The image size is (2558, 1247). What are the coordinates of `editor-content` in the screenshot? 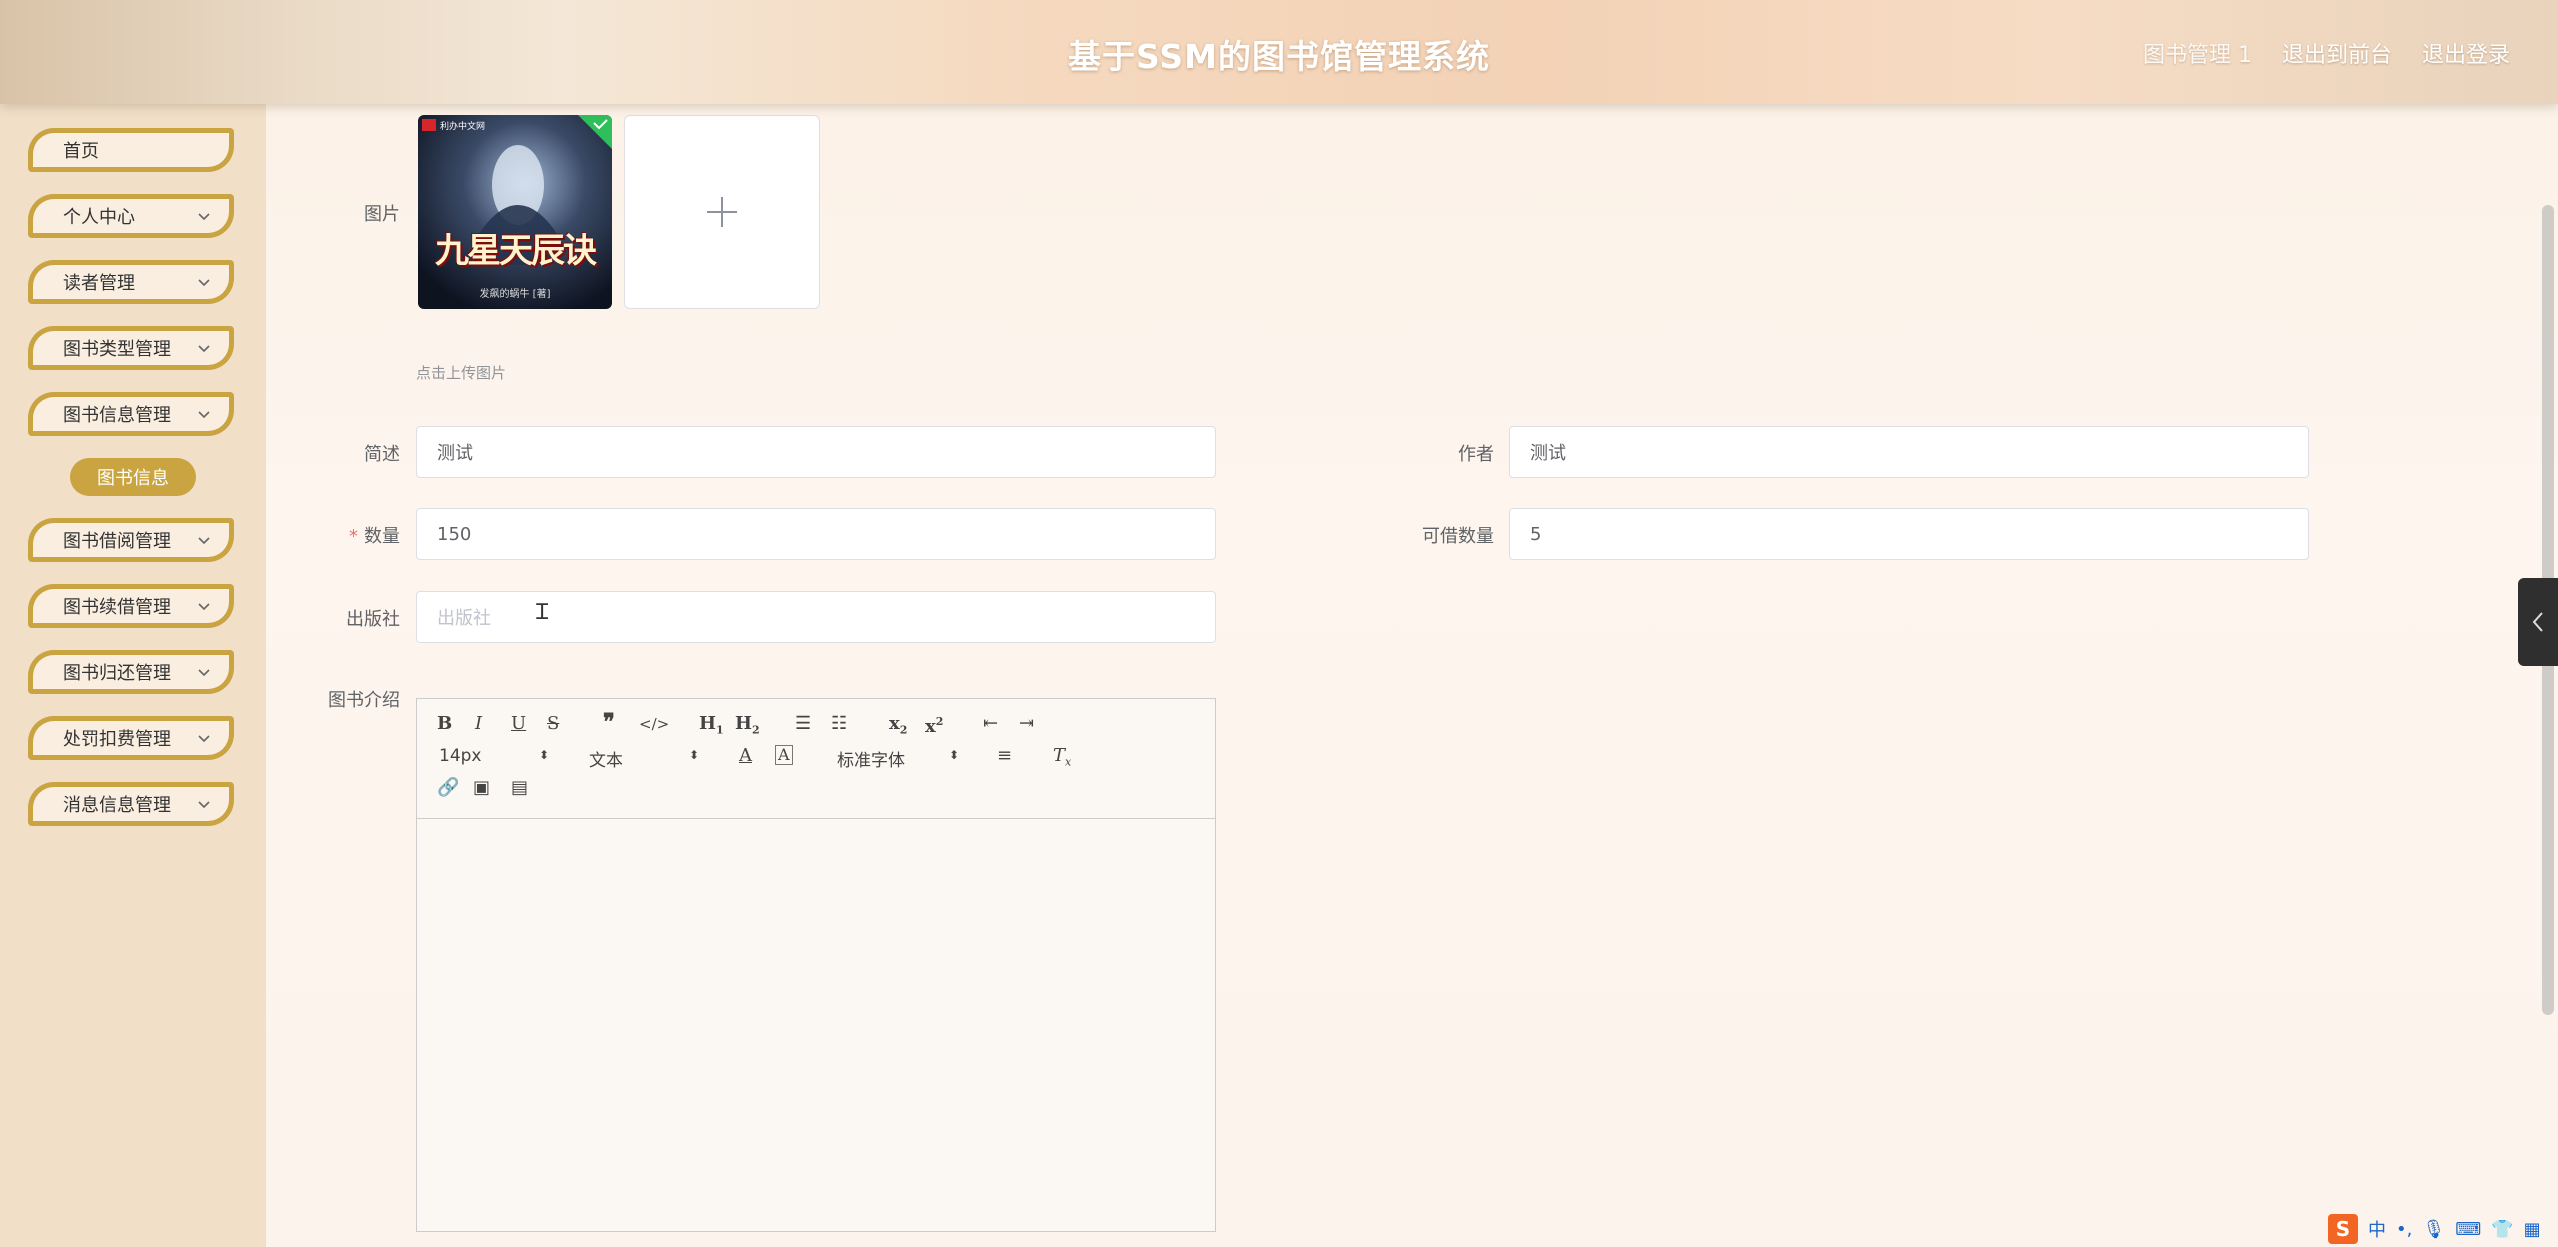 It's located at (816, 1025).